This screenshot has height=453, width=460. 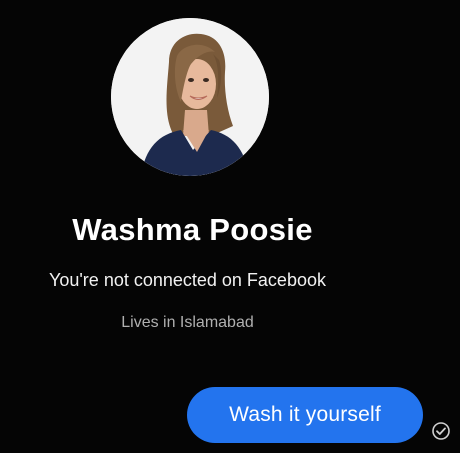 What do you see at coordinates (187, 322) in the screenshot?
I see `profile-location: Lives in Islamabad` at bounding box center [187, 322].